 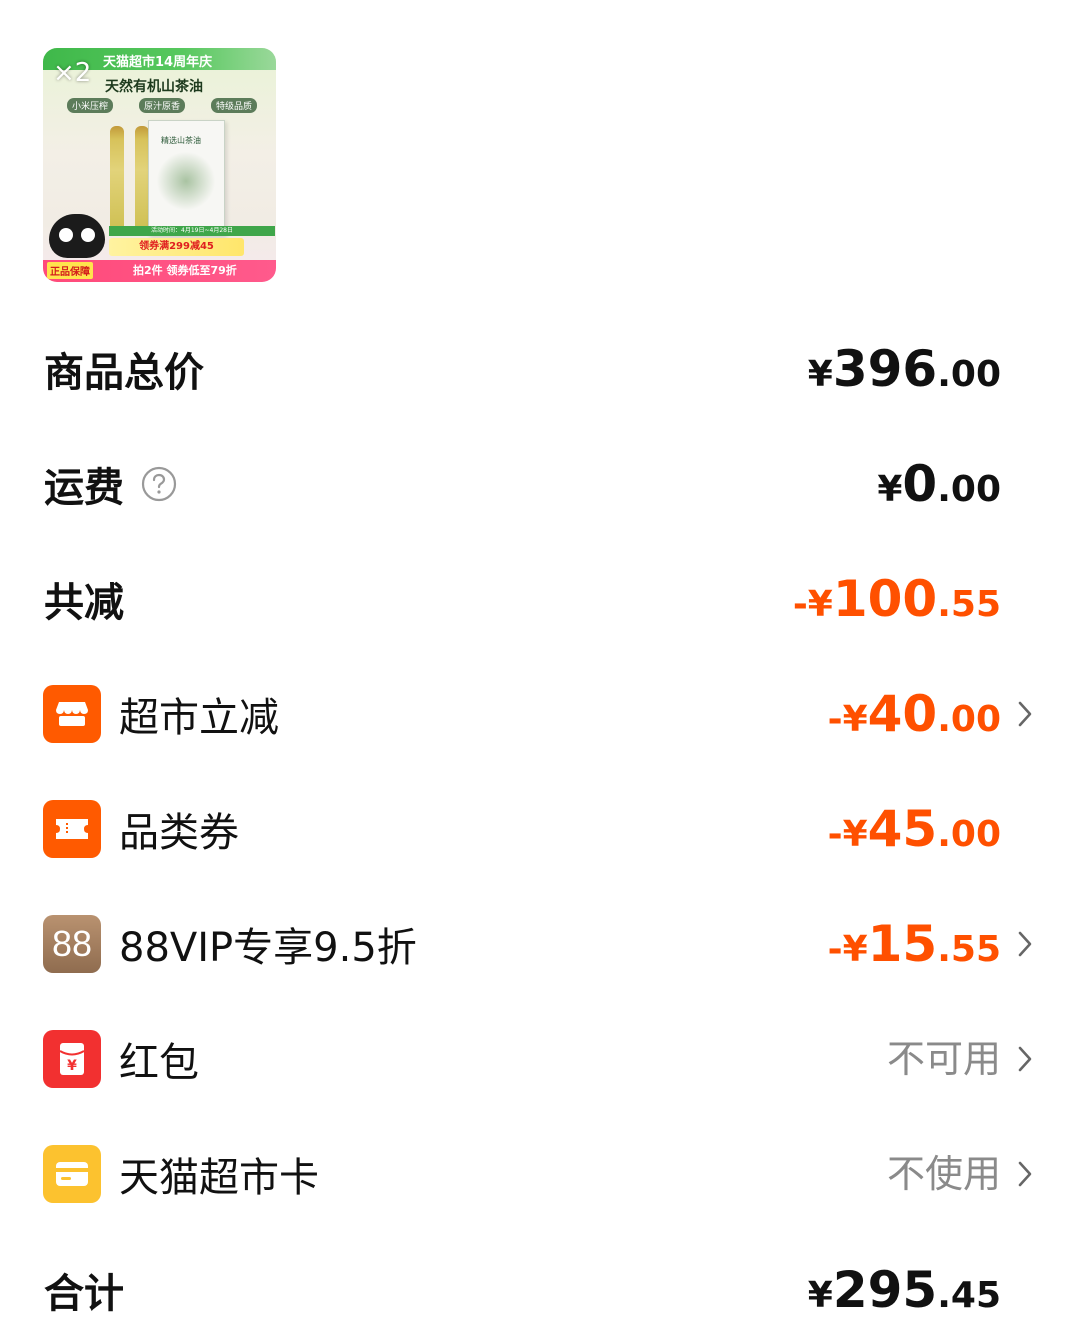 What do you see at coordinates (179, 833) in the screenshot?
I see `category-coupon-label: 品类券` at bounding box center [179, 833].